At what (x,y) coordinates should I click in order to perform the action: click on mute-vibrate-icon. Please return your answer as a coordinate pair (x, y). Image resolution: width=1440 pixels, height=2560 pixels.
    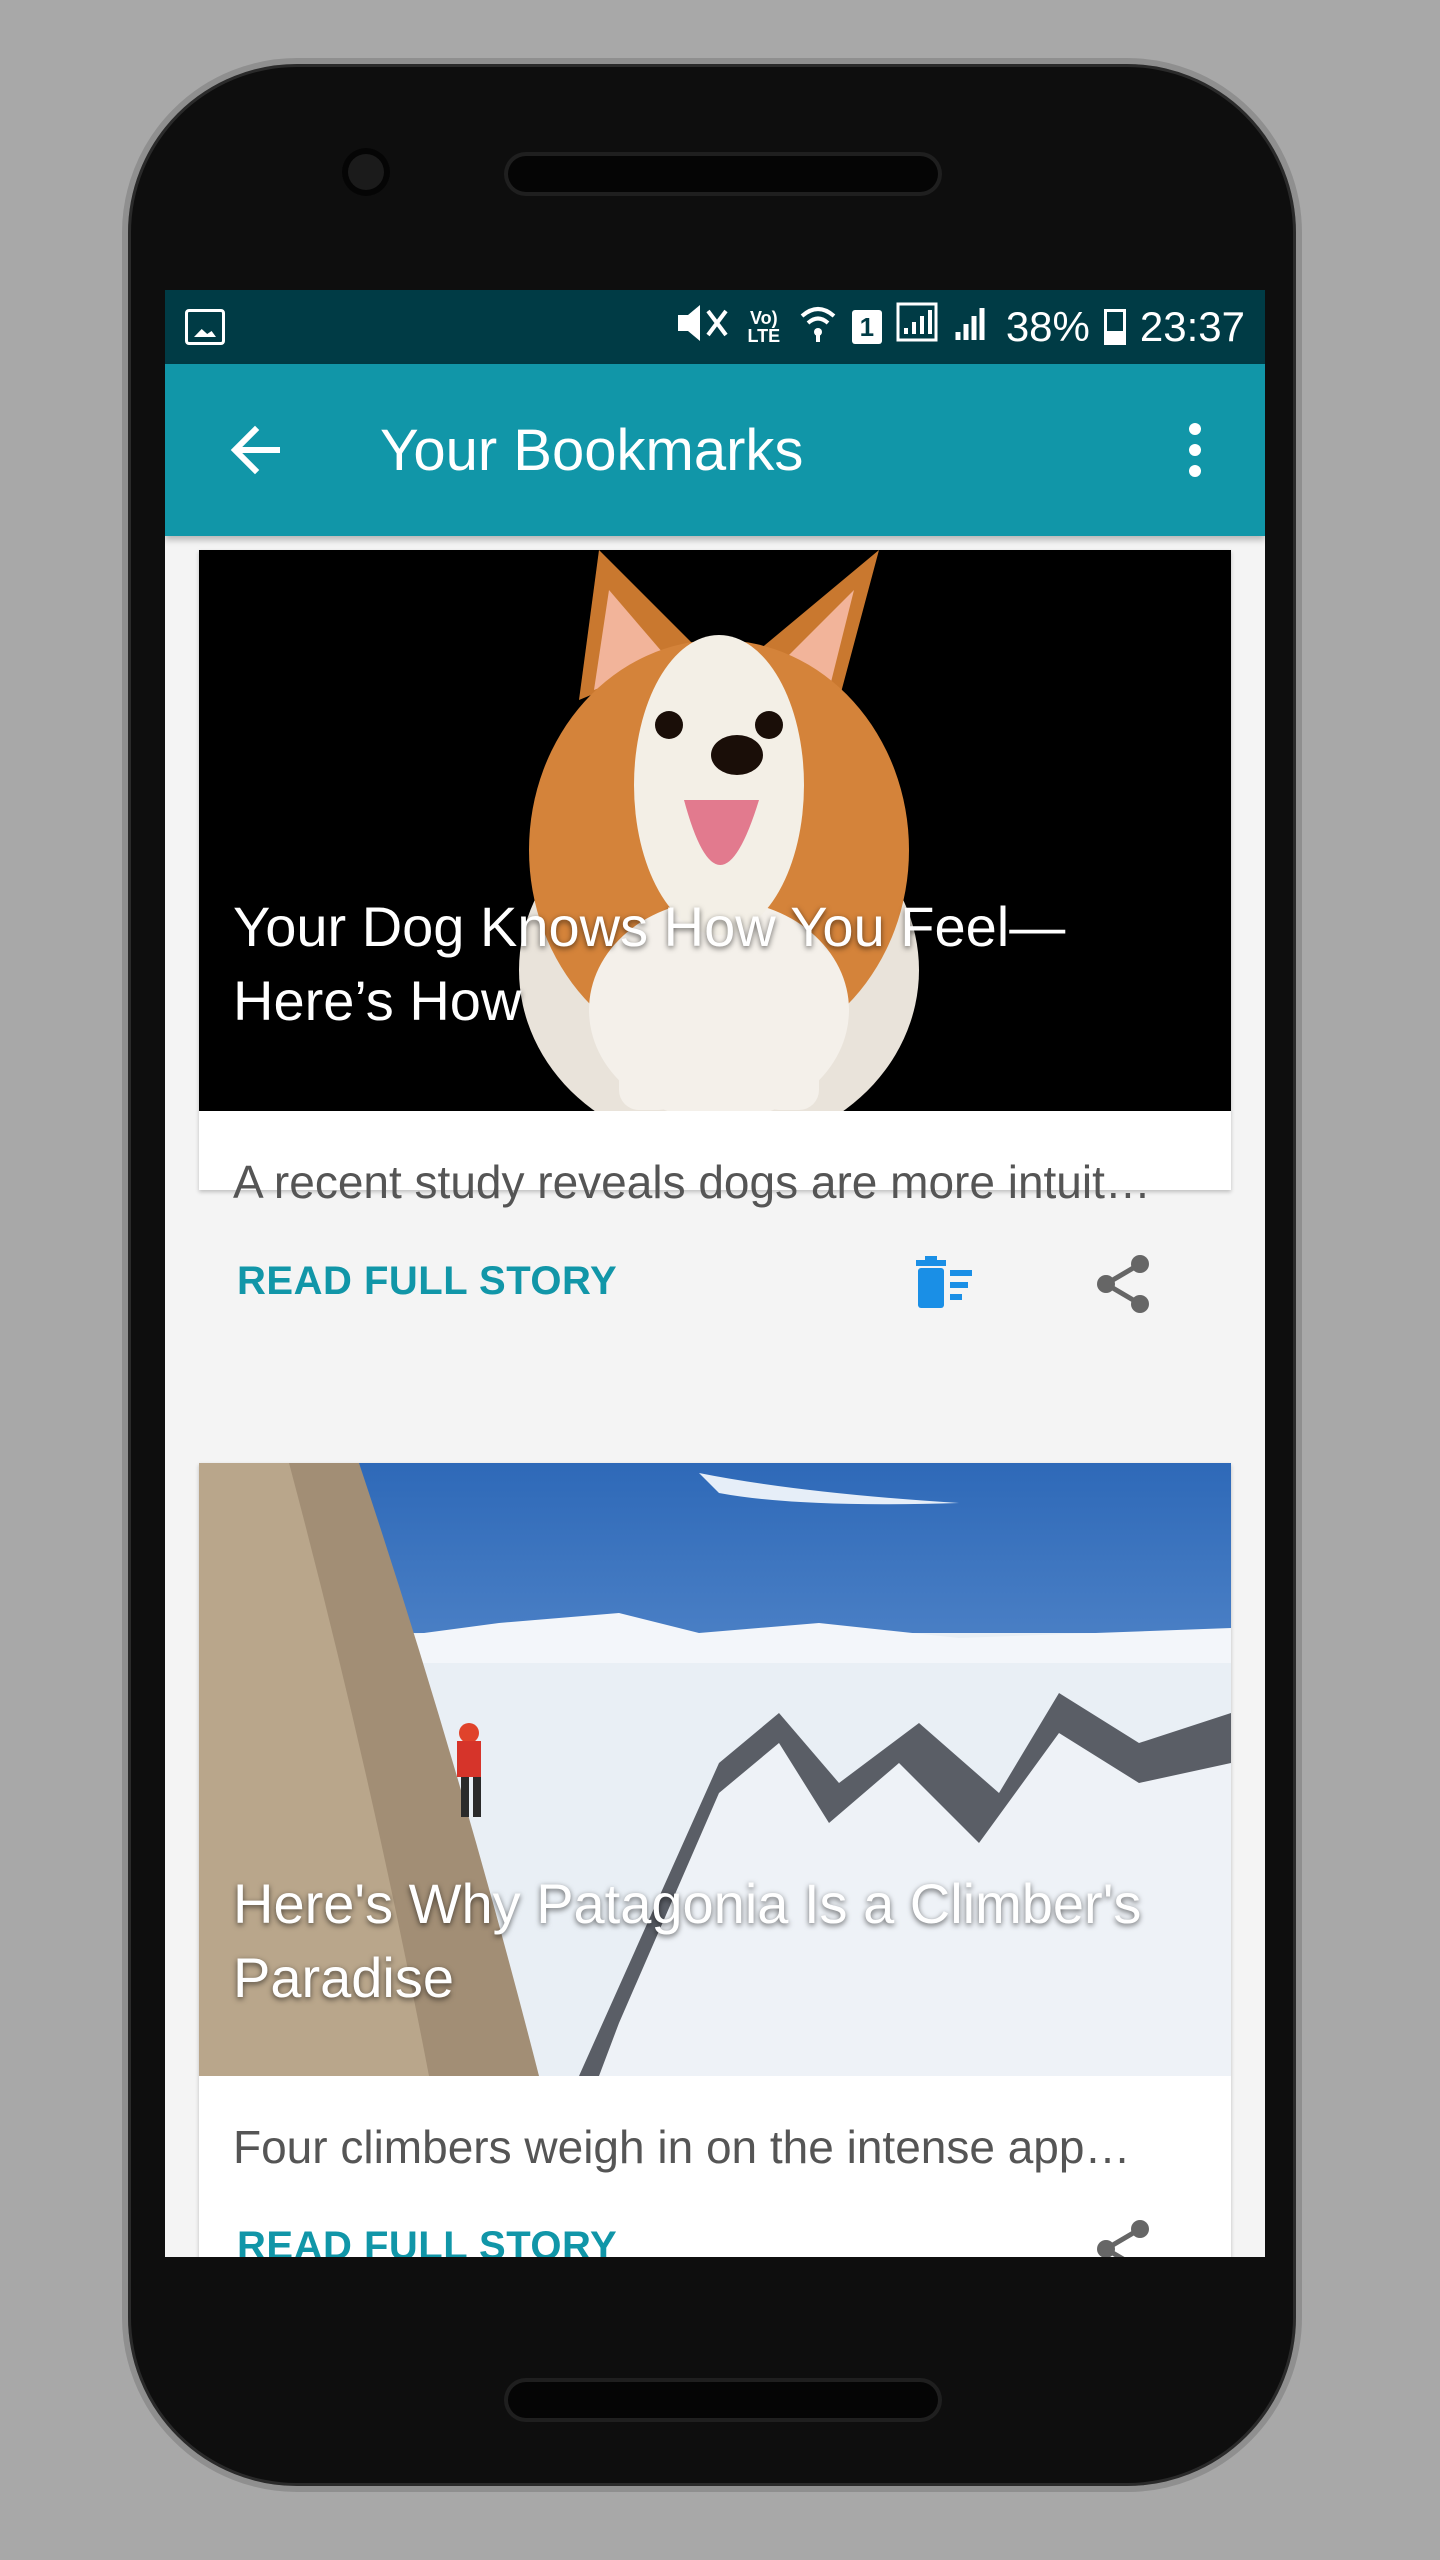
    Looking at the image, I should click on (702, 327).